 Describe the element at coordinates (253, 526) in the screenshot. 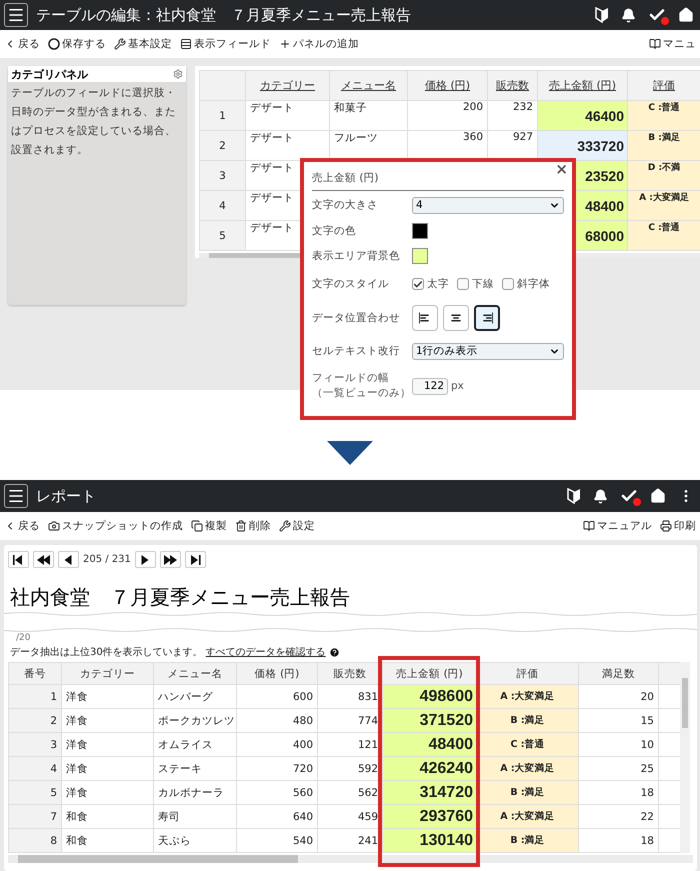

I see `delete-button: 削除` at that location.